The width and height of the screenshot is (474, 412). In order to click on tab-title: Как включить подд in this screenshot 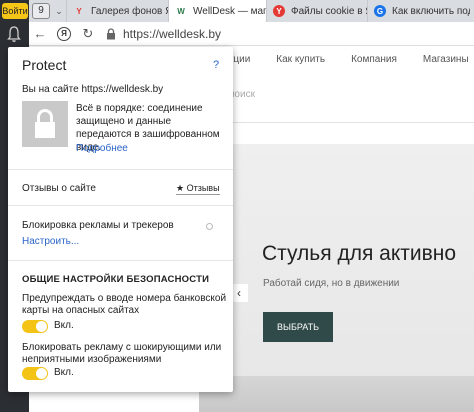, I will do `click(431, 11)`.